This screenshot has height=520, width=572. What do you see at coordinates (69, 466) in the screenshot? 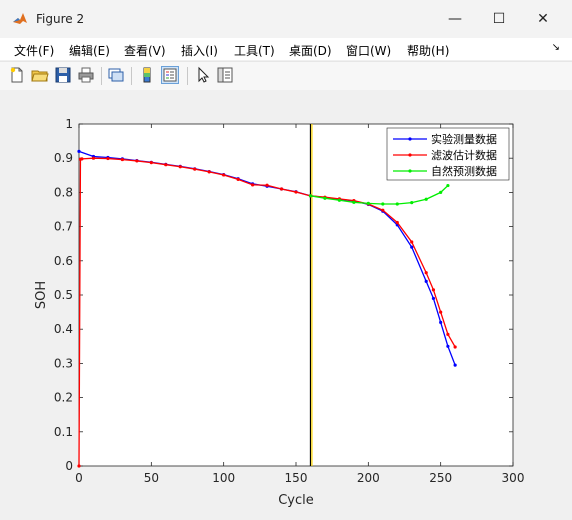
I see `y-tick-label: 0` at bounding box center [69, 466].